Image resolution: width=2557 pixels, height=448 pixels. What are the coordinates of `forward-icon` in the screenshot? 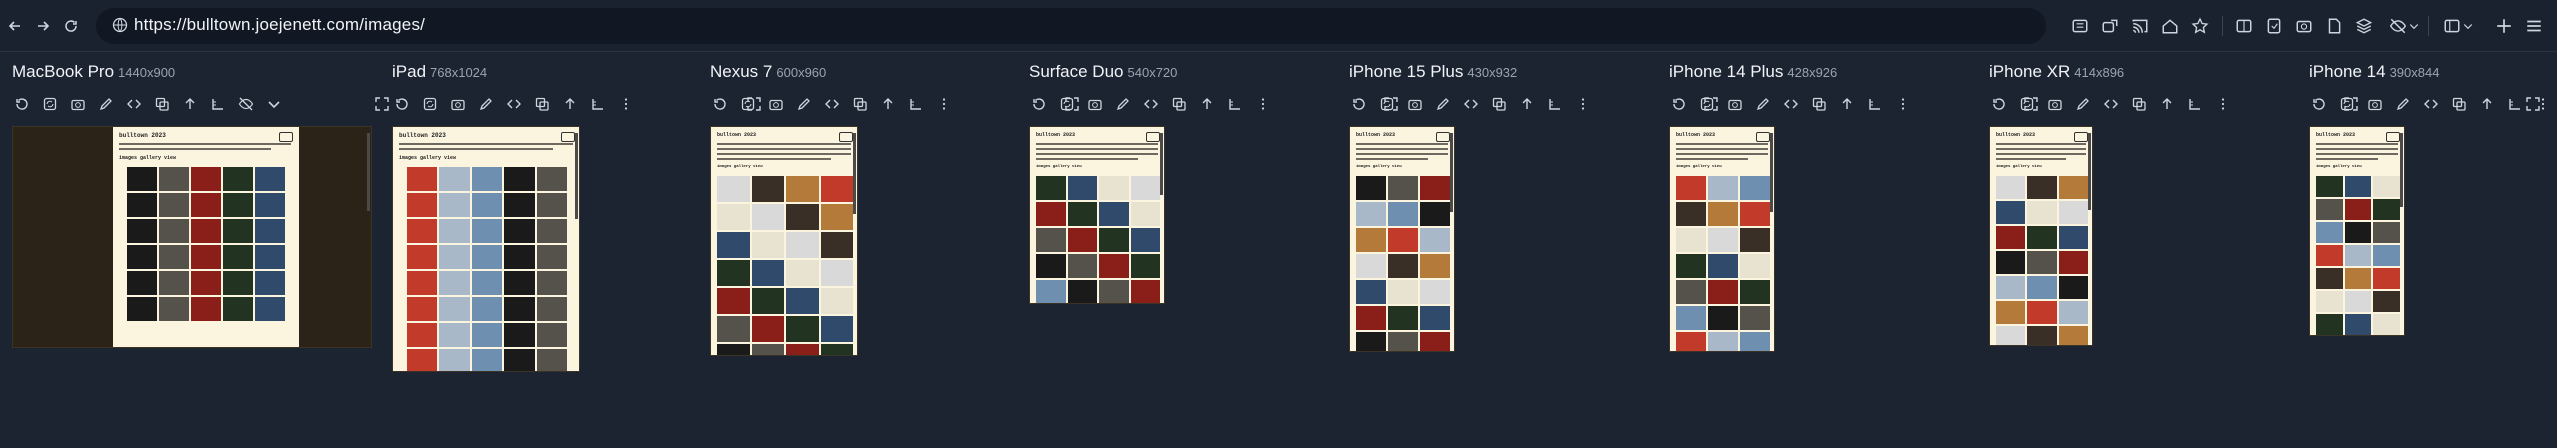 It's located at (43, 26).